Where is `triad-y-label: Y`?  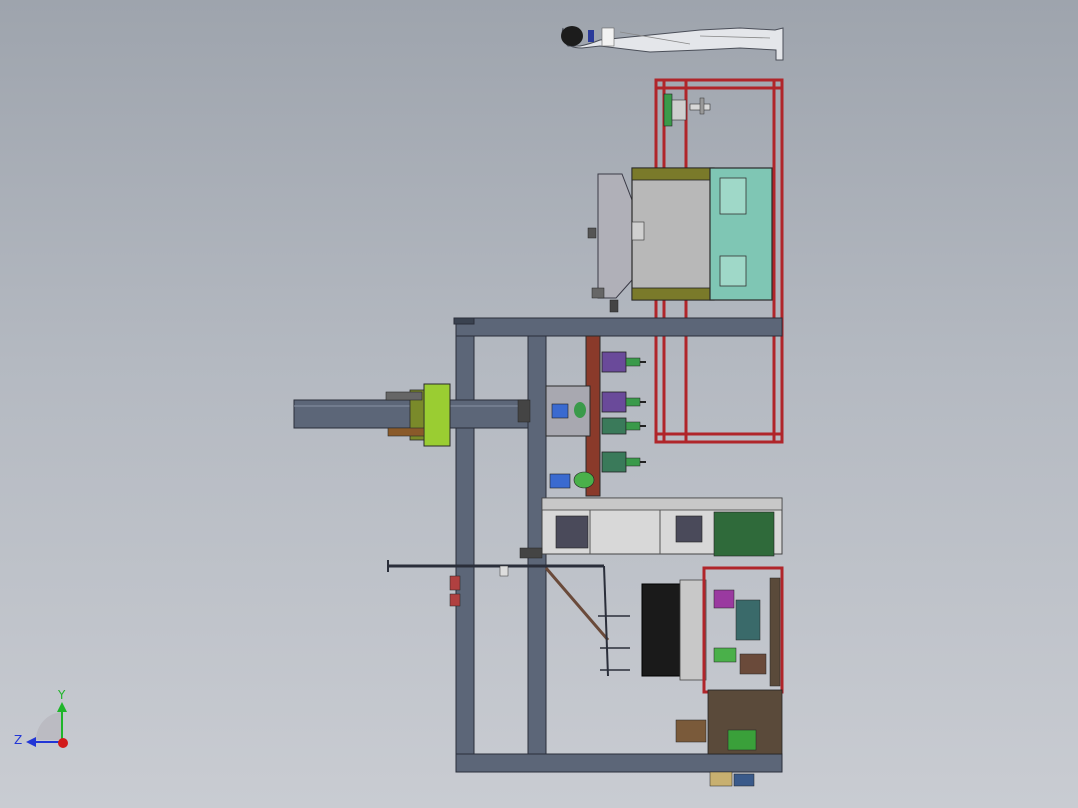
triad-y-label: Y is located at coordinates (61, 695).